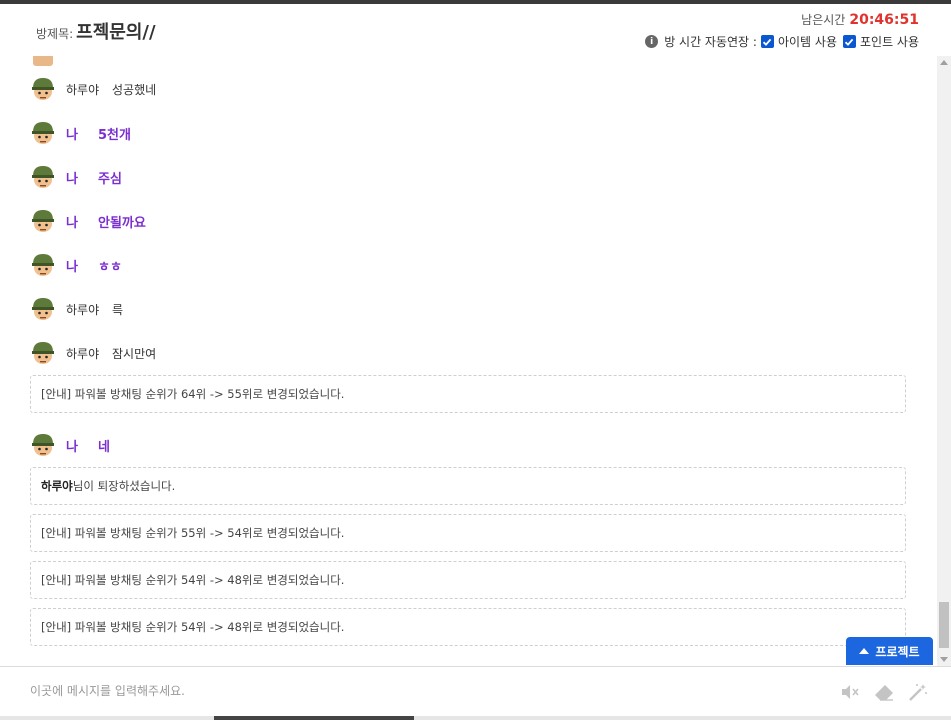  Describe the element at coordinates (134, 89) in the screenshot. I see `message-text: 성공했네` at that location.